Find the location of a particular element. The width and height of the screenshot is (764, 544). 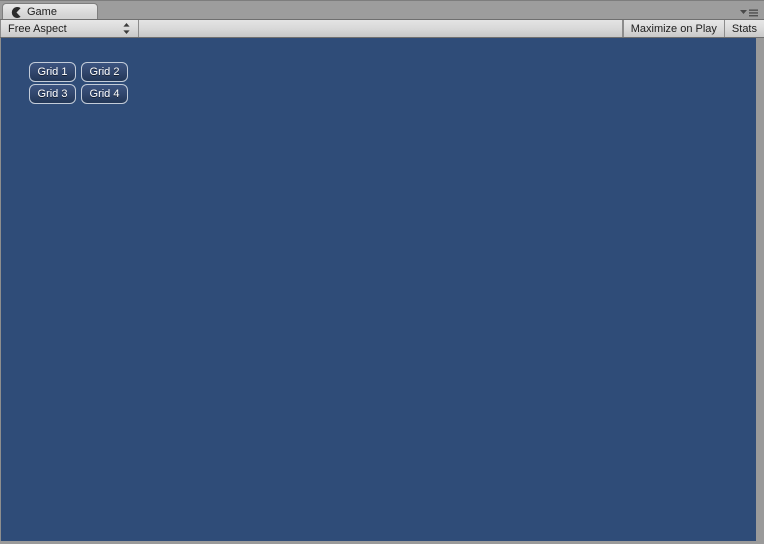

grid-button-1: Grid 1 is located at coordinates (52, 72).